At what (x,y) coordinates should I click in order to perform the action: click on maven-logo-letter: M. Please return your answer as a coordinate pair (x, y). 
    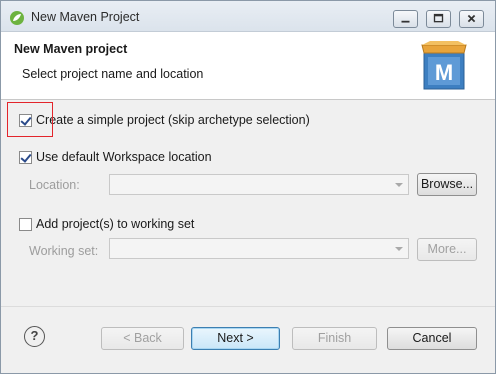
    Looking at the image, I should click on (444, 72).